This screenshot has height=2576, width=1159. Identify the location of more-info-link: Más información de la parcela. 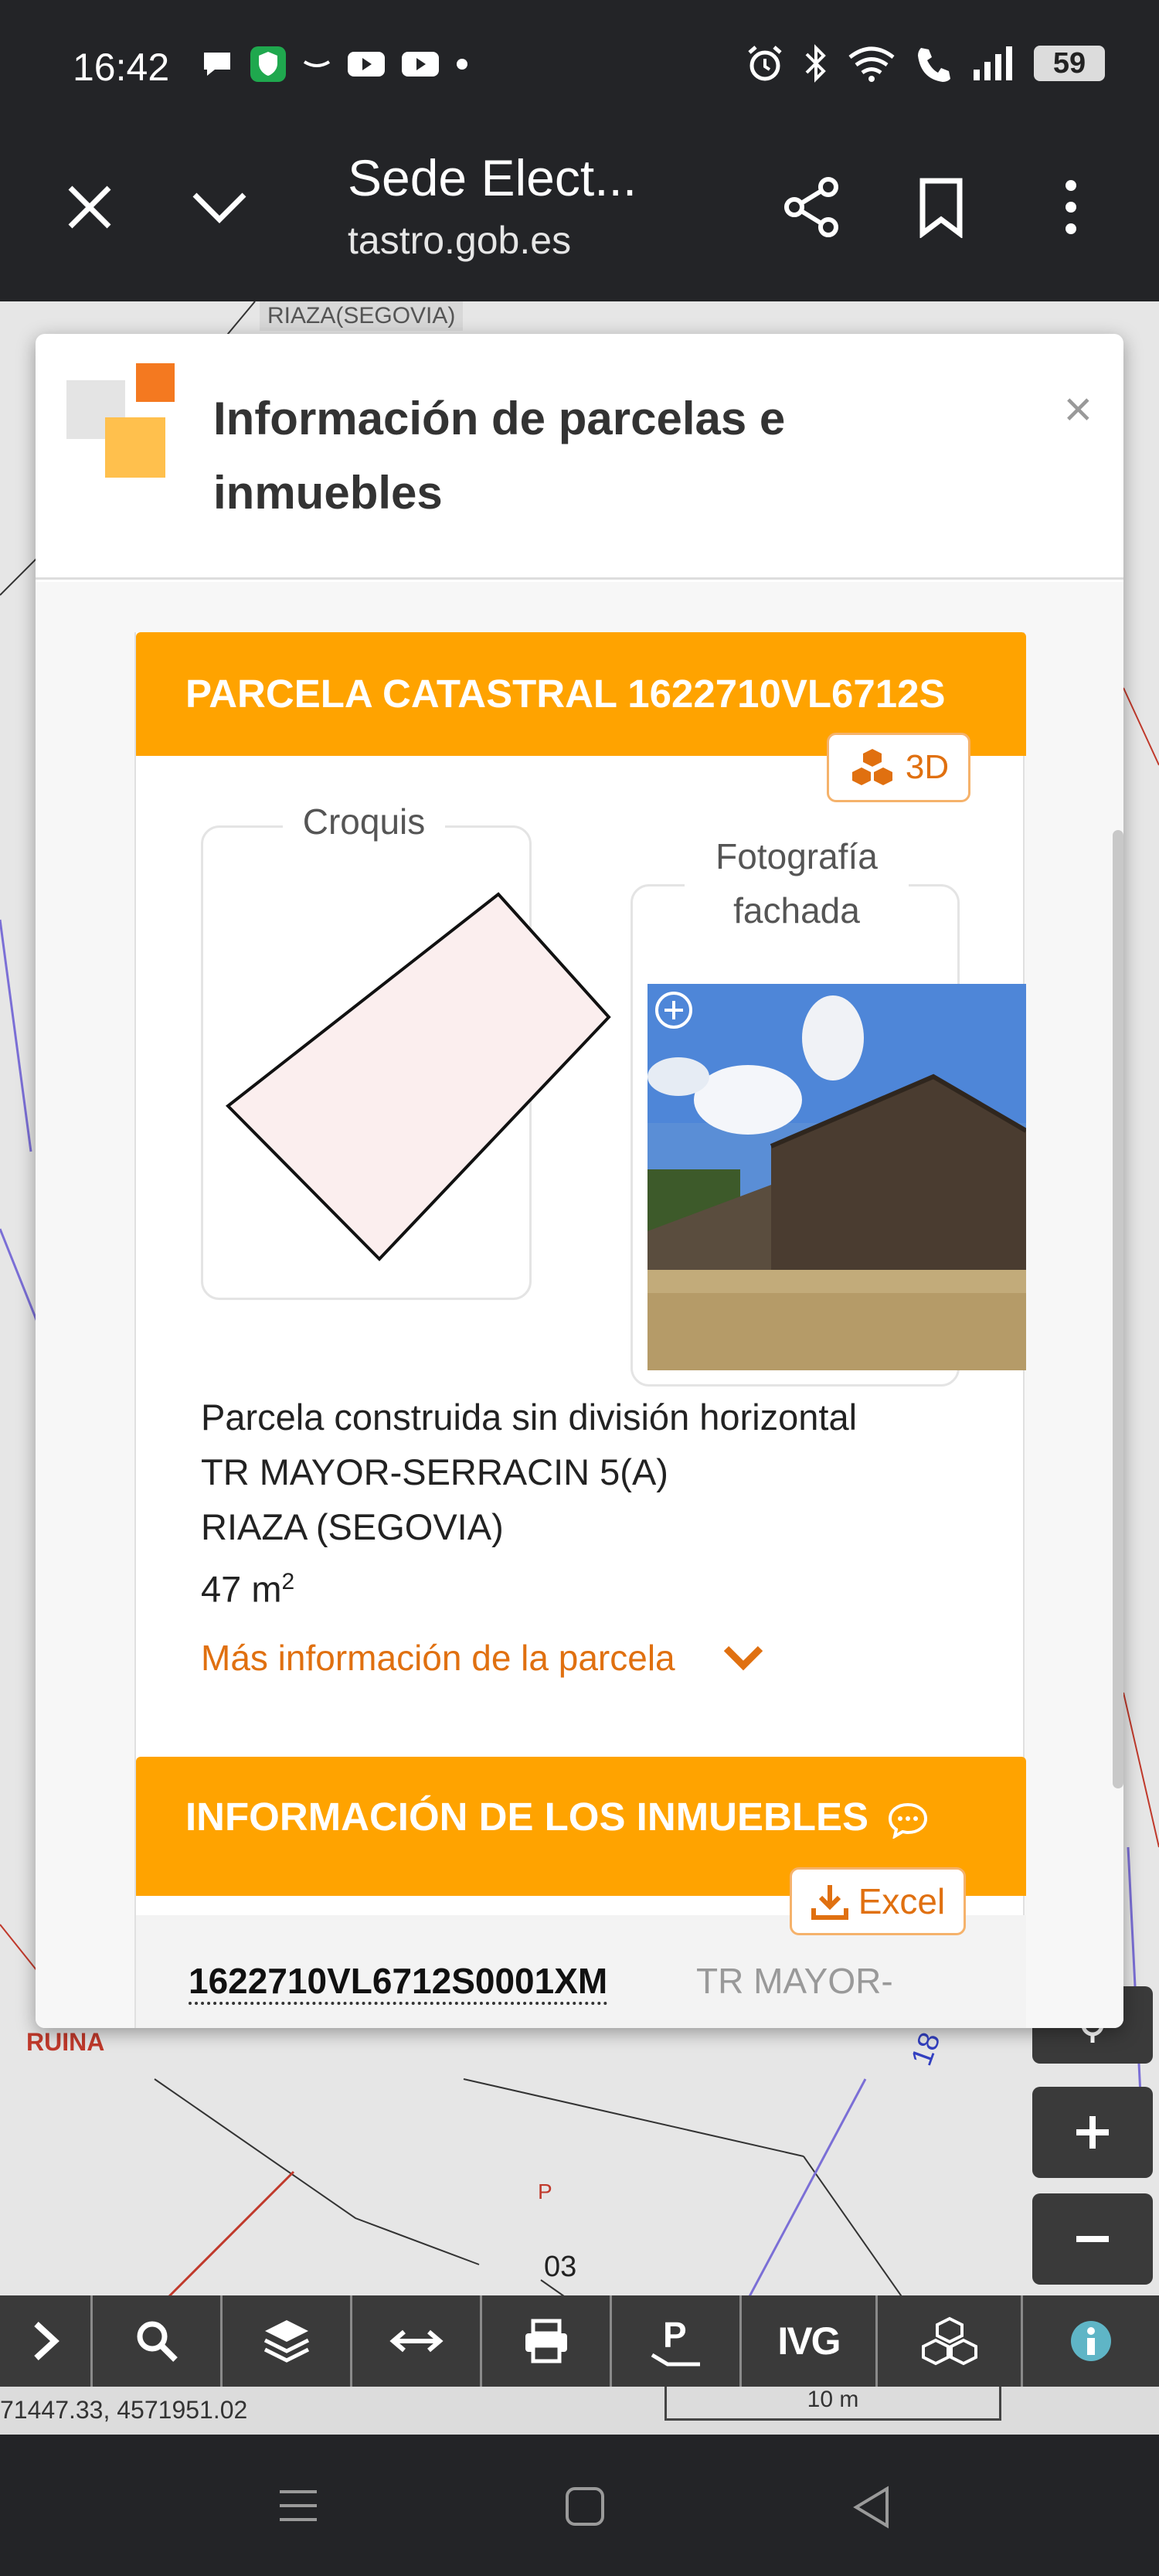
(483, 1658).